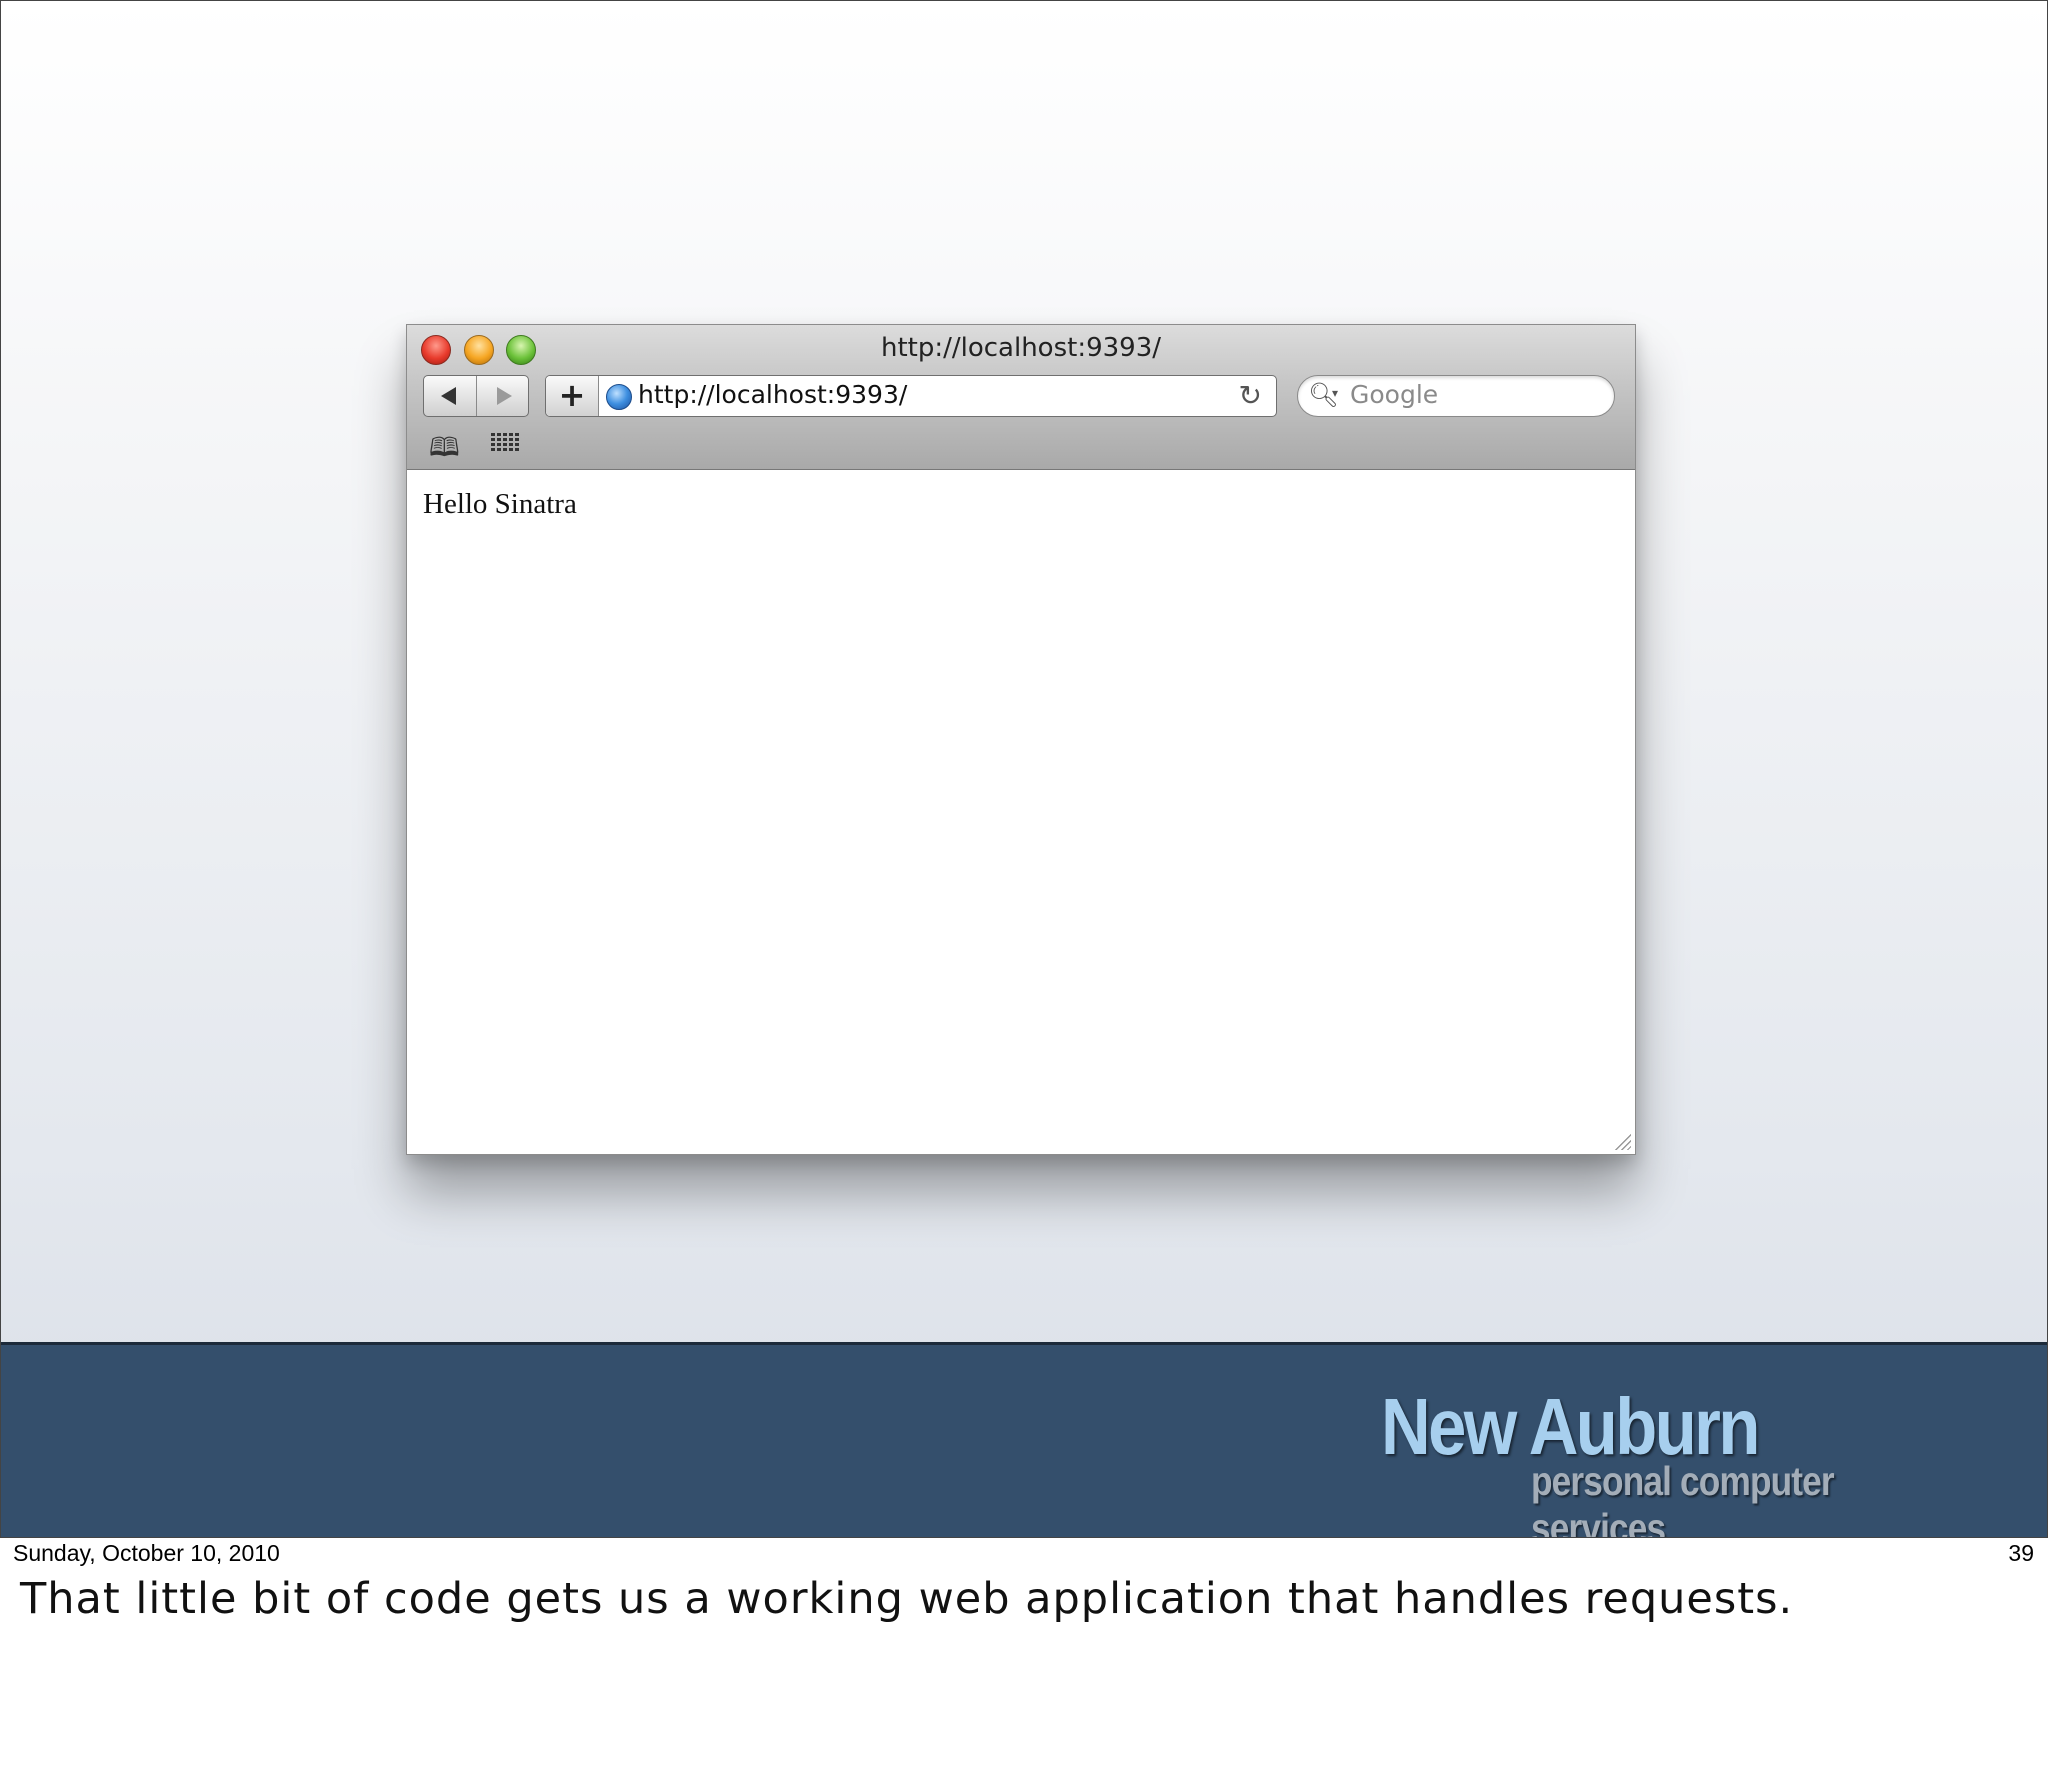 This screenshot has width=2048, height=1784. Describe the element at coordinates (506, 443) in the screenshot. I see `top-sites-grid-icon` at that location.